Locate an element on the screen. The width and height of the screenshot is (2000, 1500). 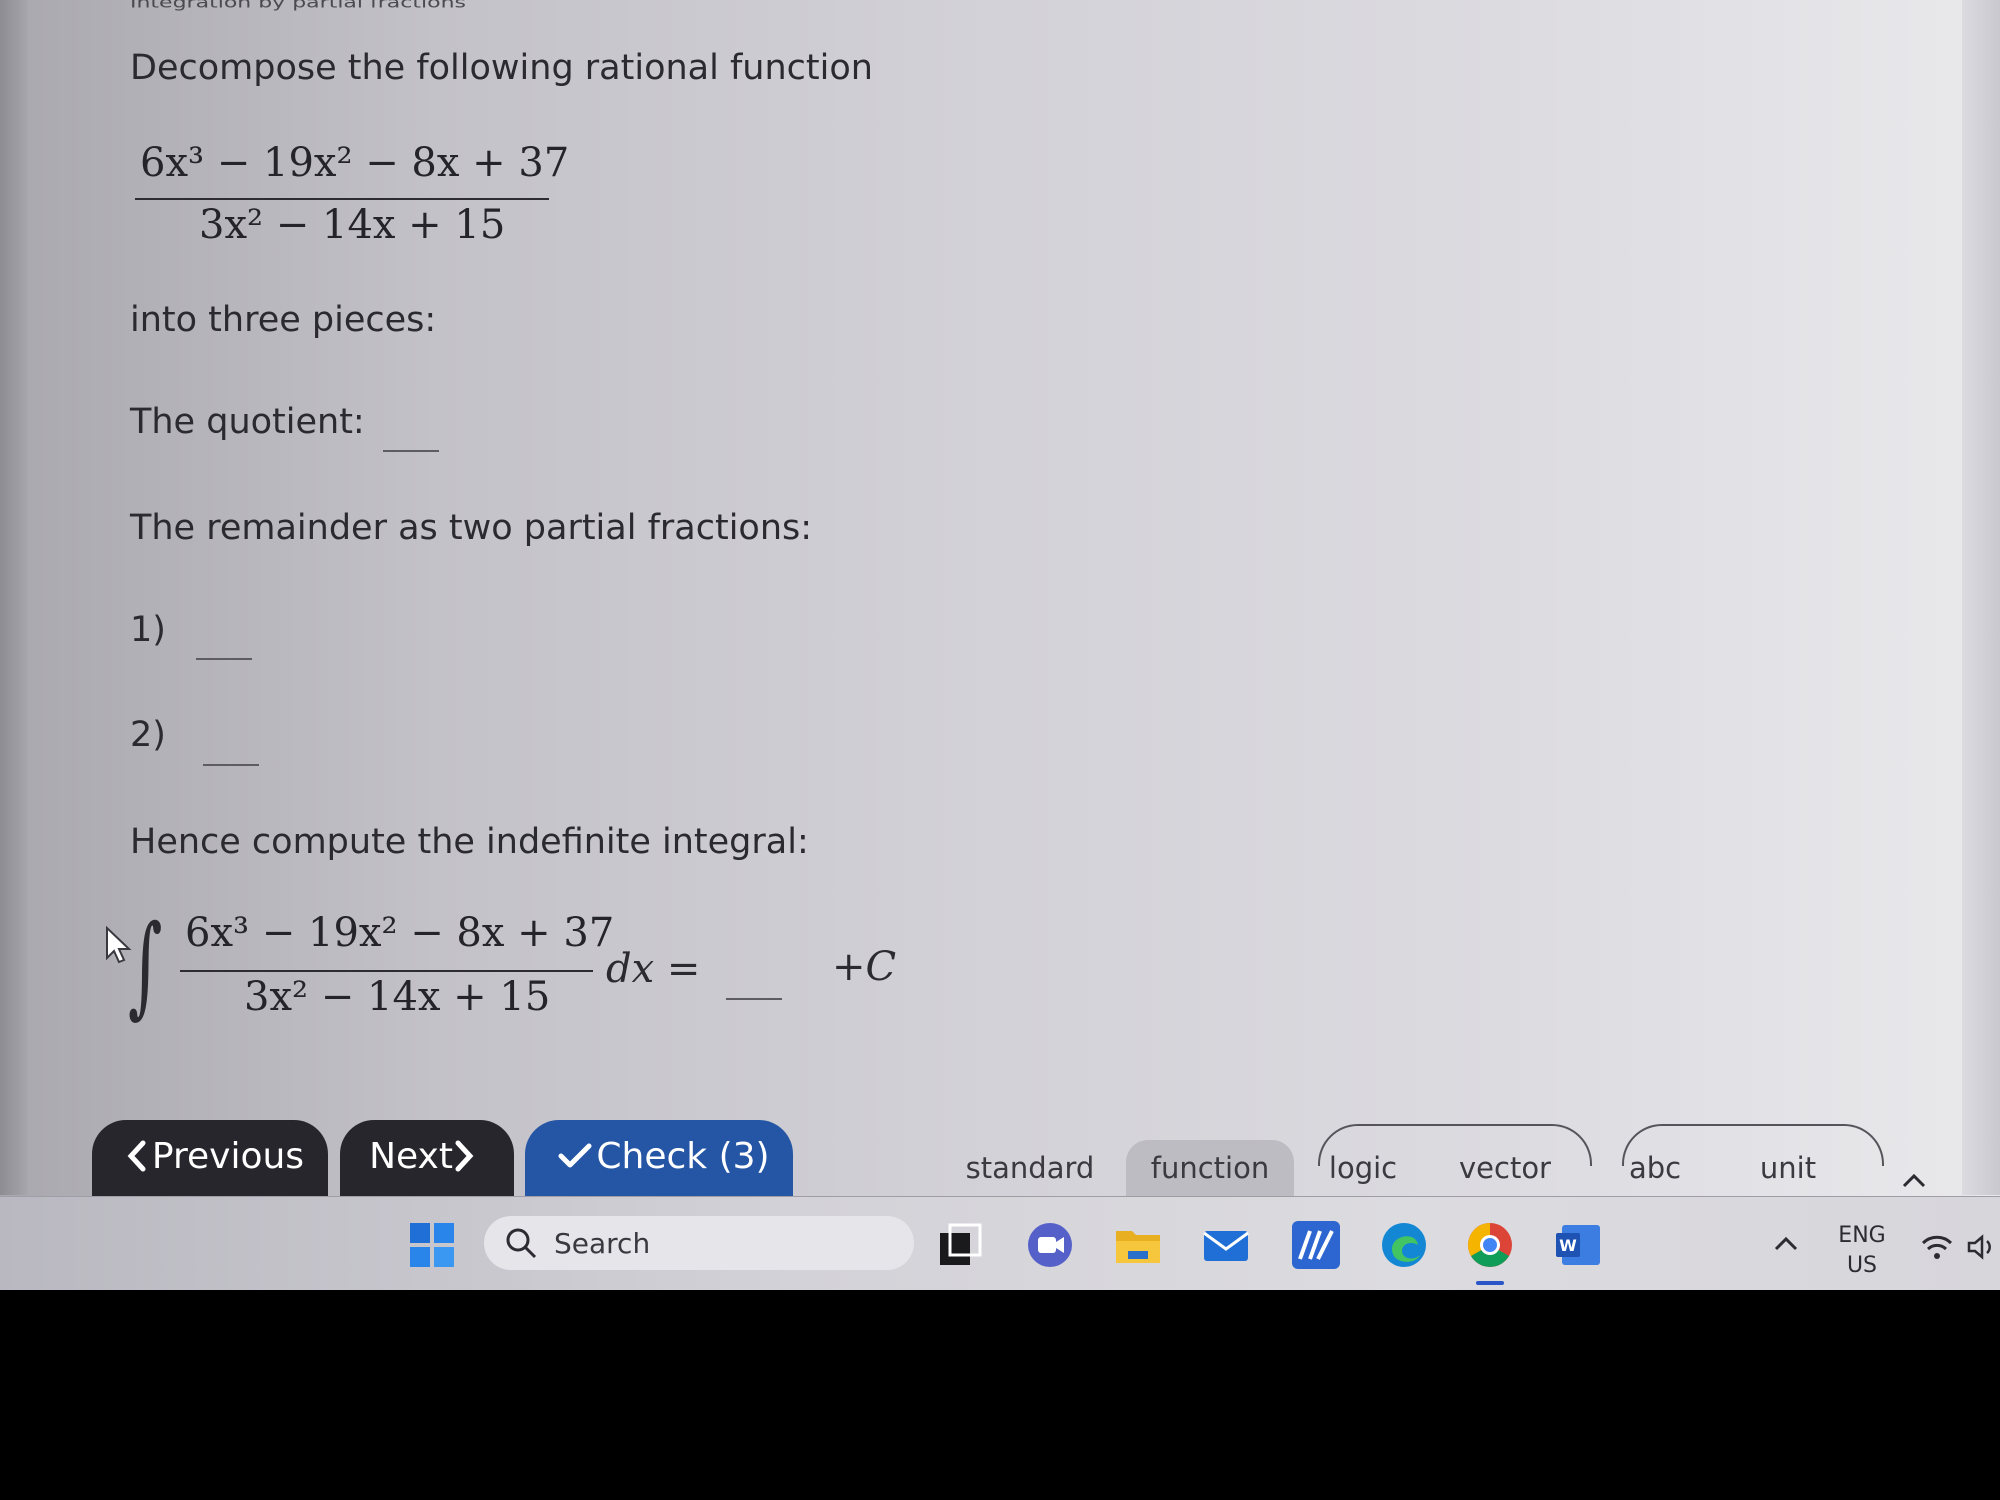
tab-standard: standard is located at coordinates (1030, 1168).